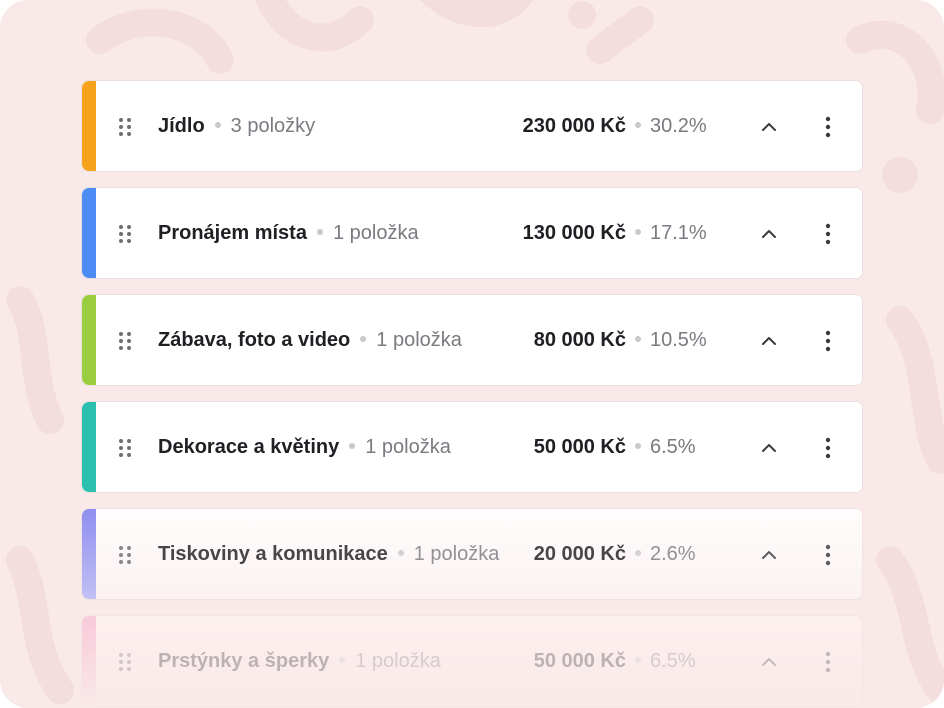 This screenshot has height=708, width=944. I want to click on category-name: Jídlo, so click(181, 126).